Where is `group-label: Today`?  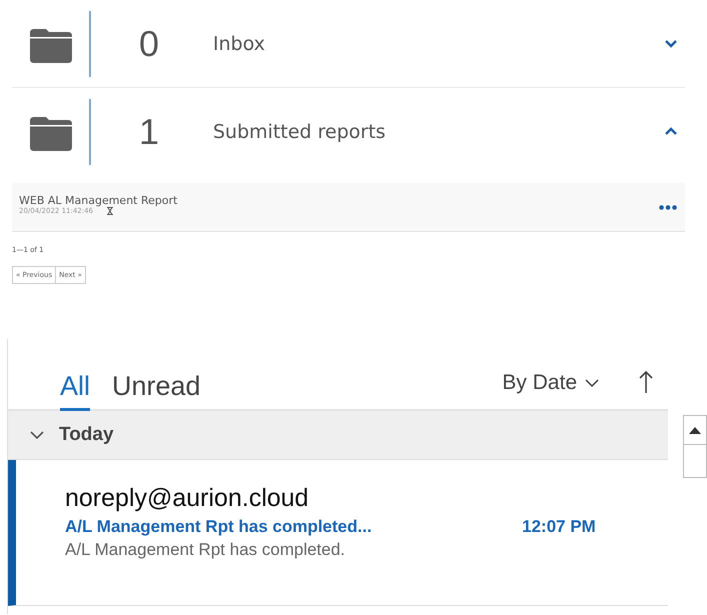 group-label: Today is located at coordinates (86, 435).